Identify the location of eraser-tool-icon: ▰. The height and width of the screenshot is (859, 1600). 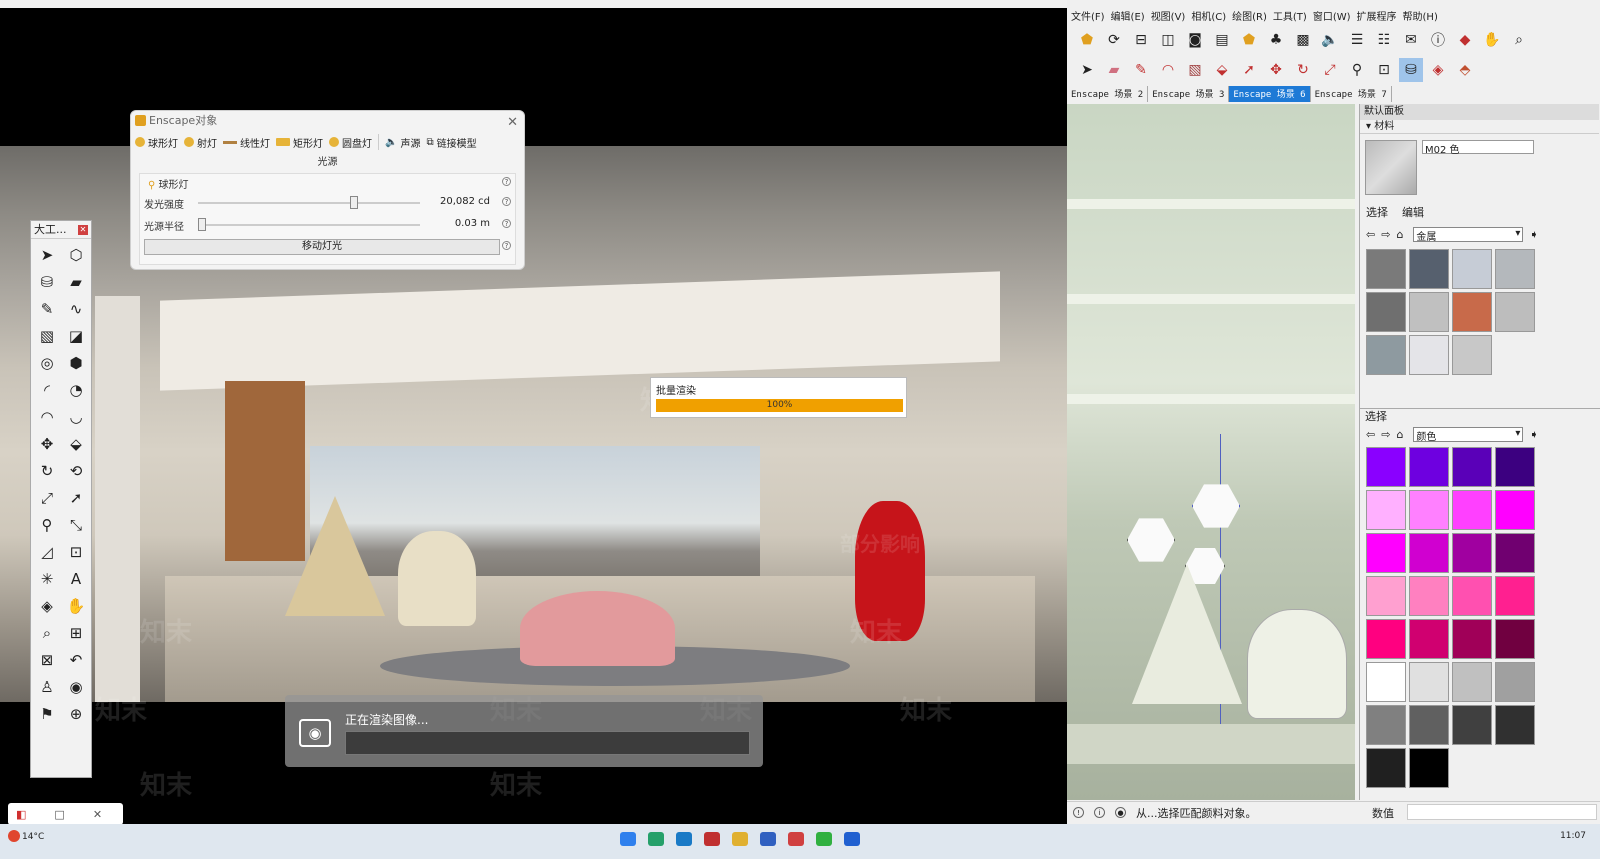
(1114, 70).